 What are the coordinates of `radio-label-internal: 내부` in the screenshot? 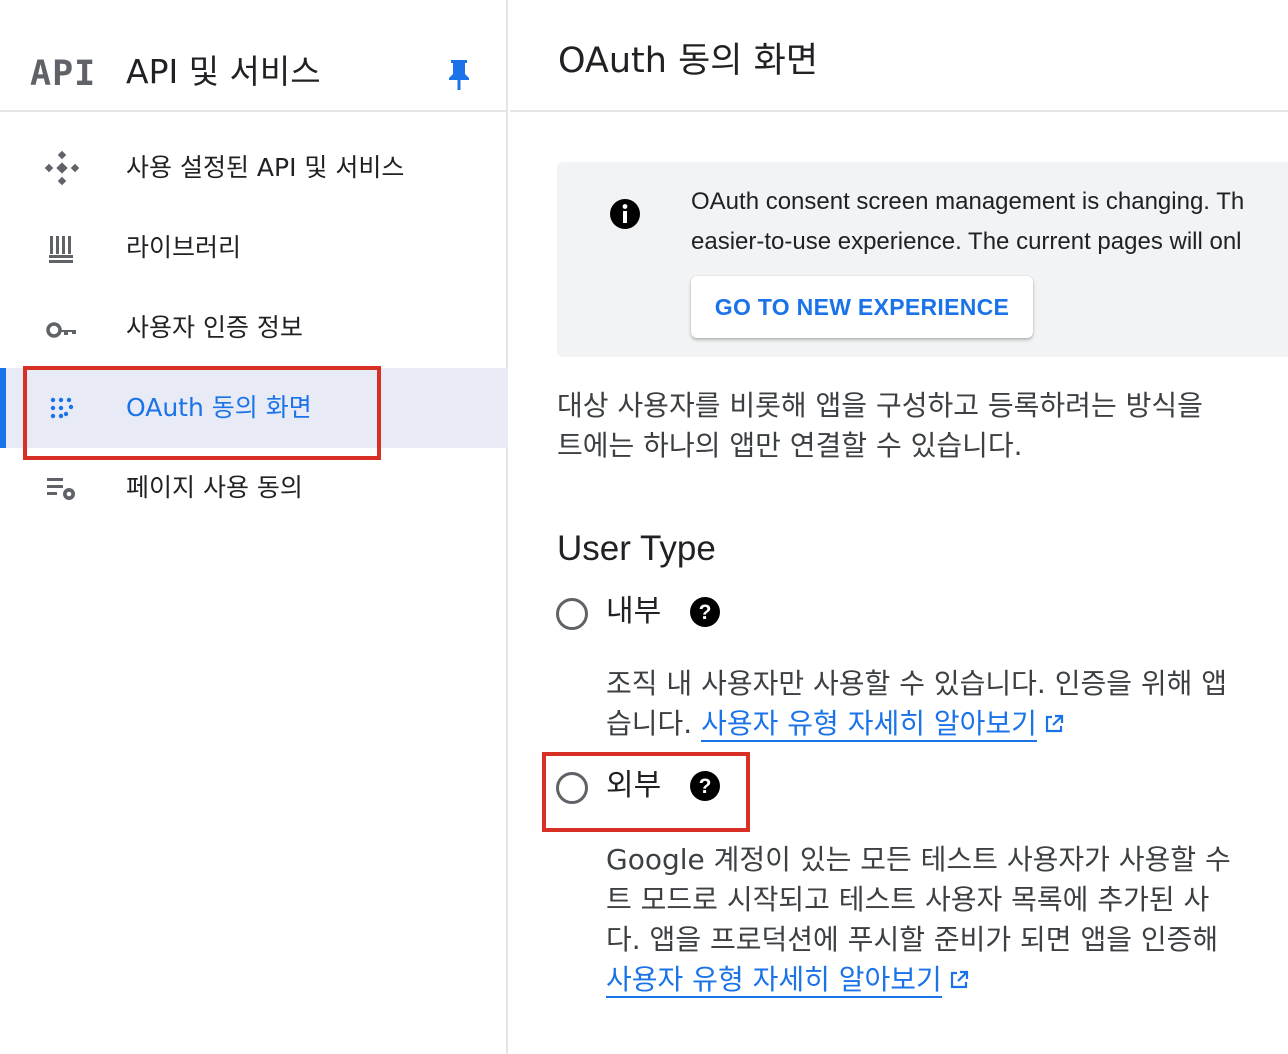 It's located at (634, 611).